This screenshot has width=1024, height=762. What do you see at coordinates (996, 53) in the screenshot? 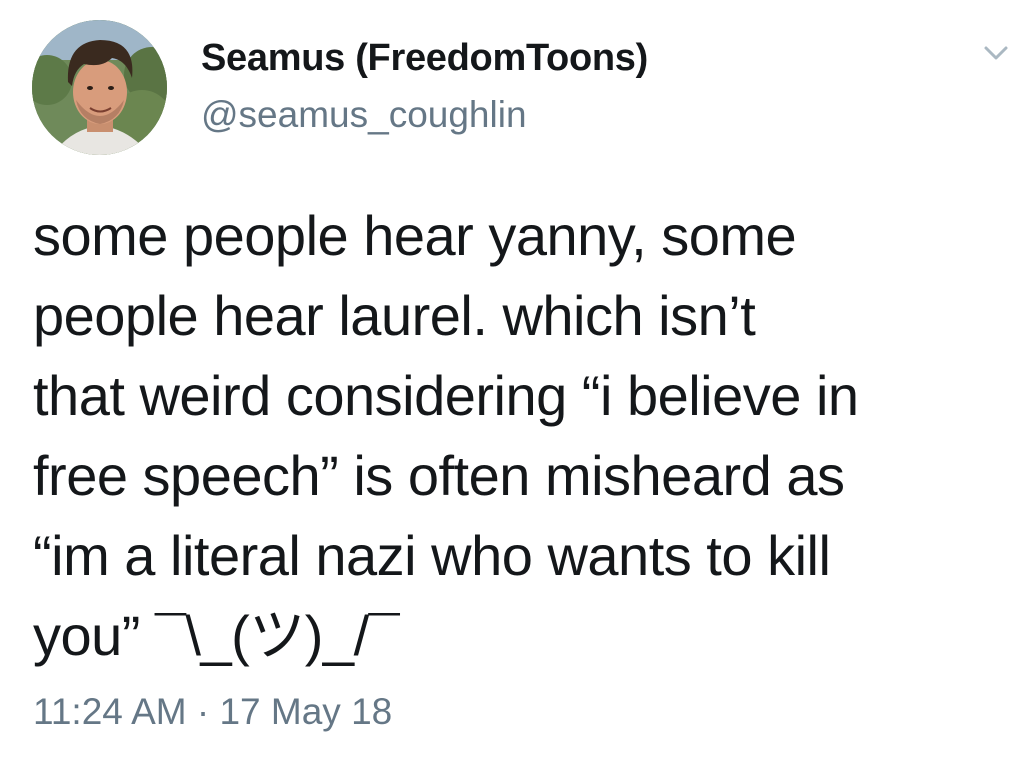
I see `chevron-down-icon` at bounding box center [996, 53].